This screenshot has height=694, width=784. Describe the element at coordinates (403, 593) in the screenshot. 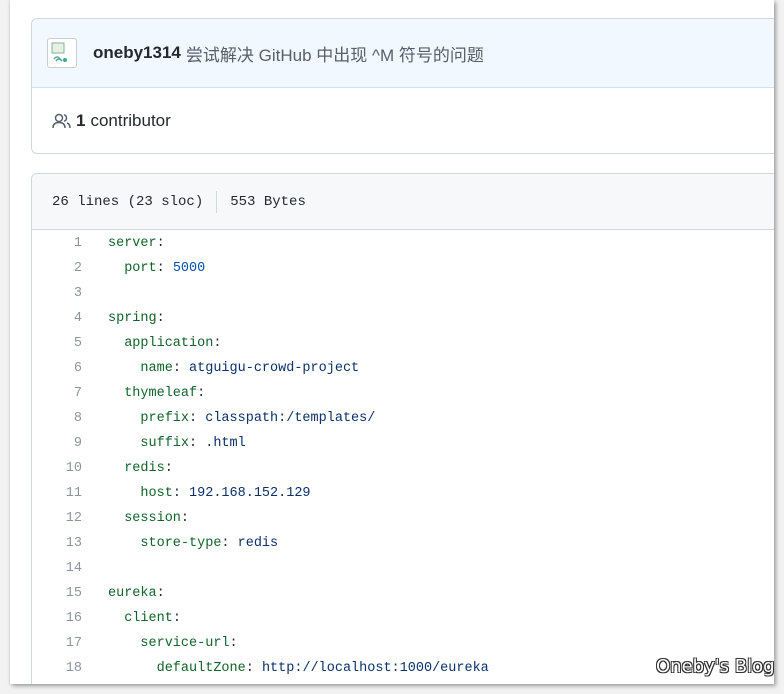

I see `code-line: 15 eureka:` at that location.